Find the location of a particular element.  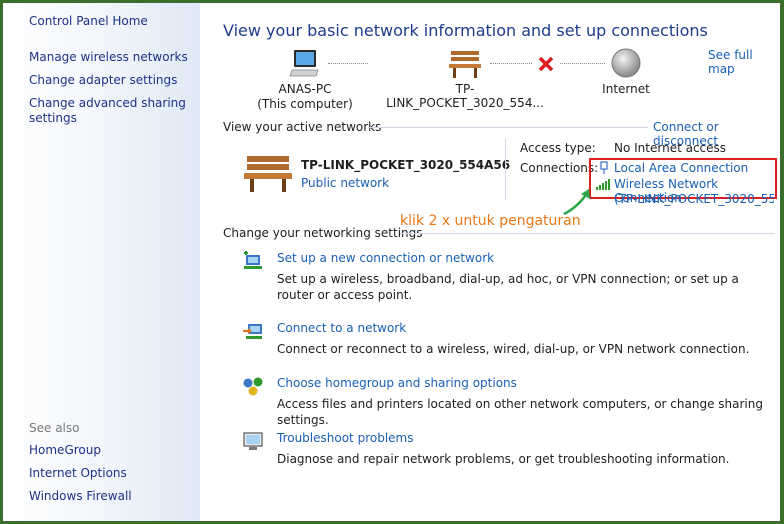

wifi-signal-icon is located at coordinates (604, 184).